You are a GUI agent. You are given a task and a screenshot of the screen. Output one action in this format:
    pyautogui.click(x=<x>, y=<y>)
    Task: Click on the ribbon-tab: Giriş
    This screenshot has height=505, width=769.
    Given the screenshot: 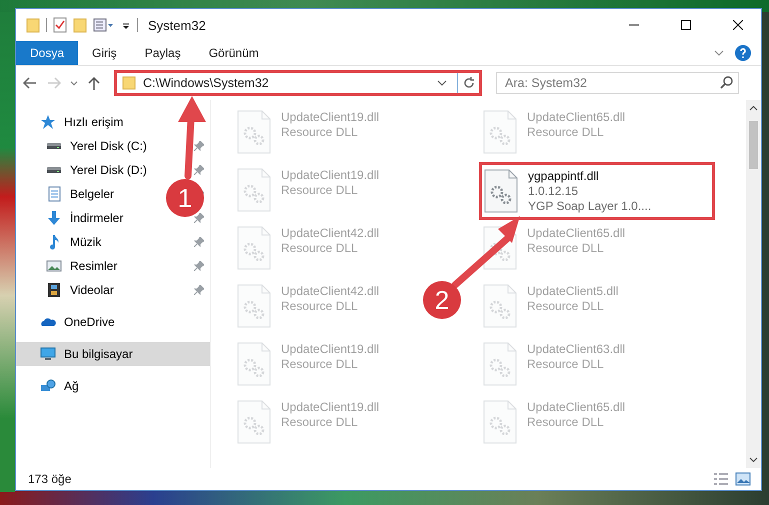 What is the action you would take?
    pyautogui.click(x=104, y=53)
    